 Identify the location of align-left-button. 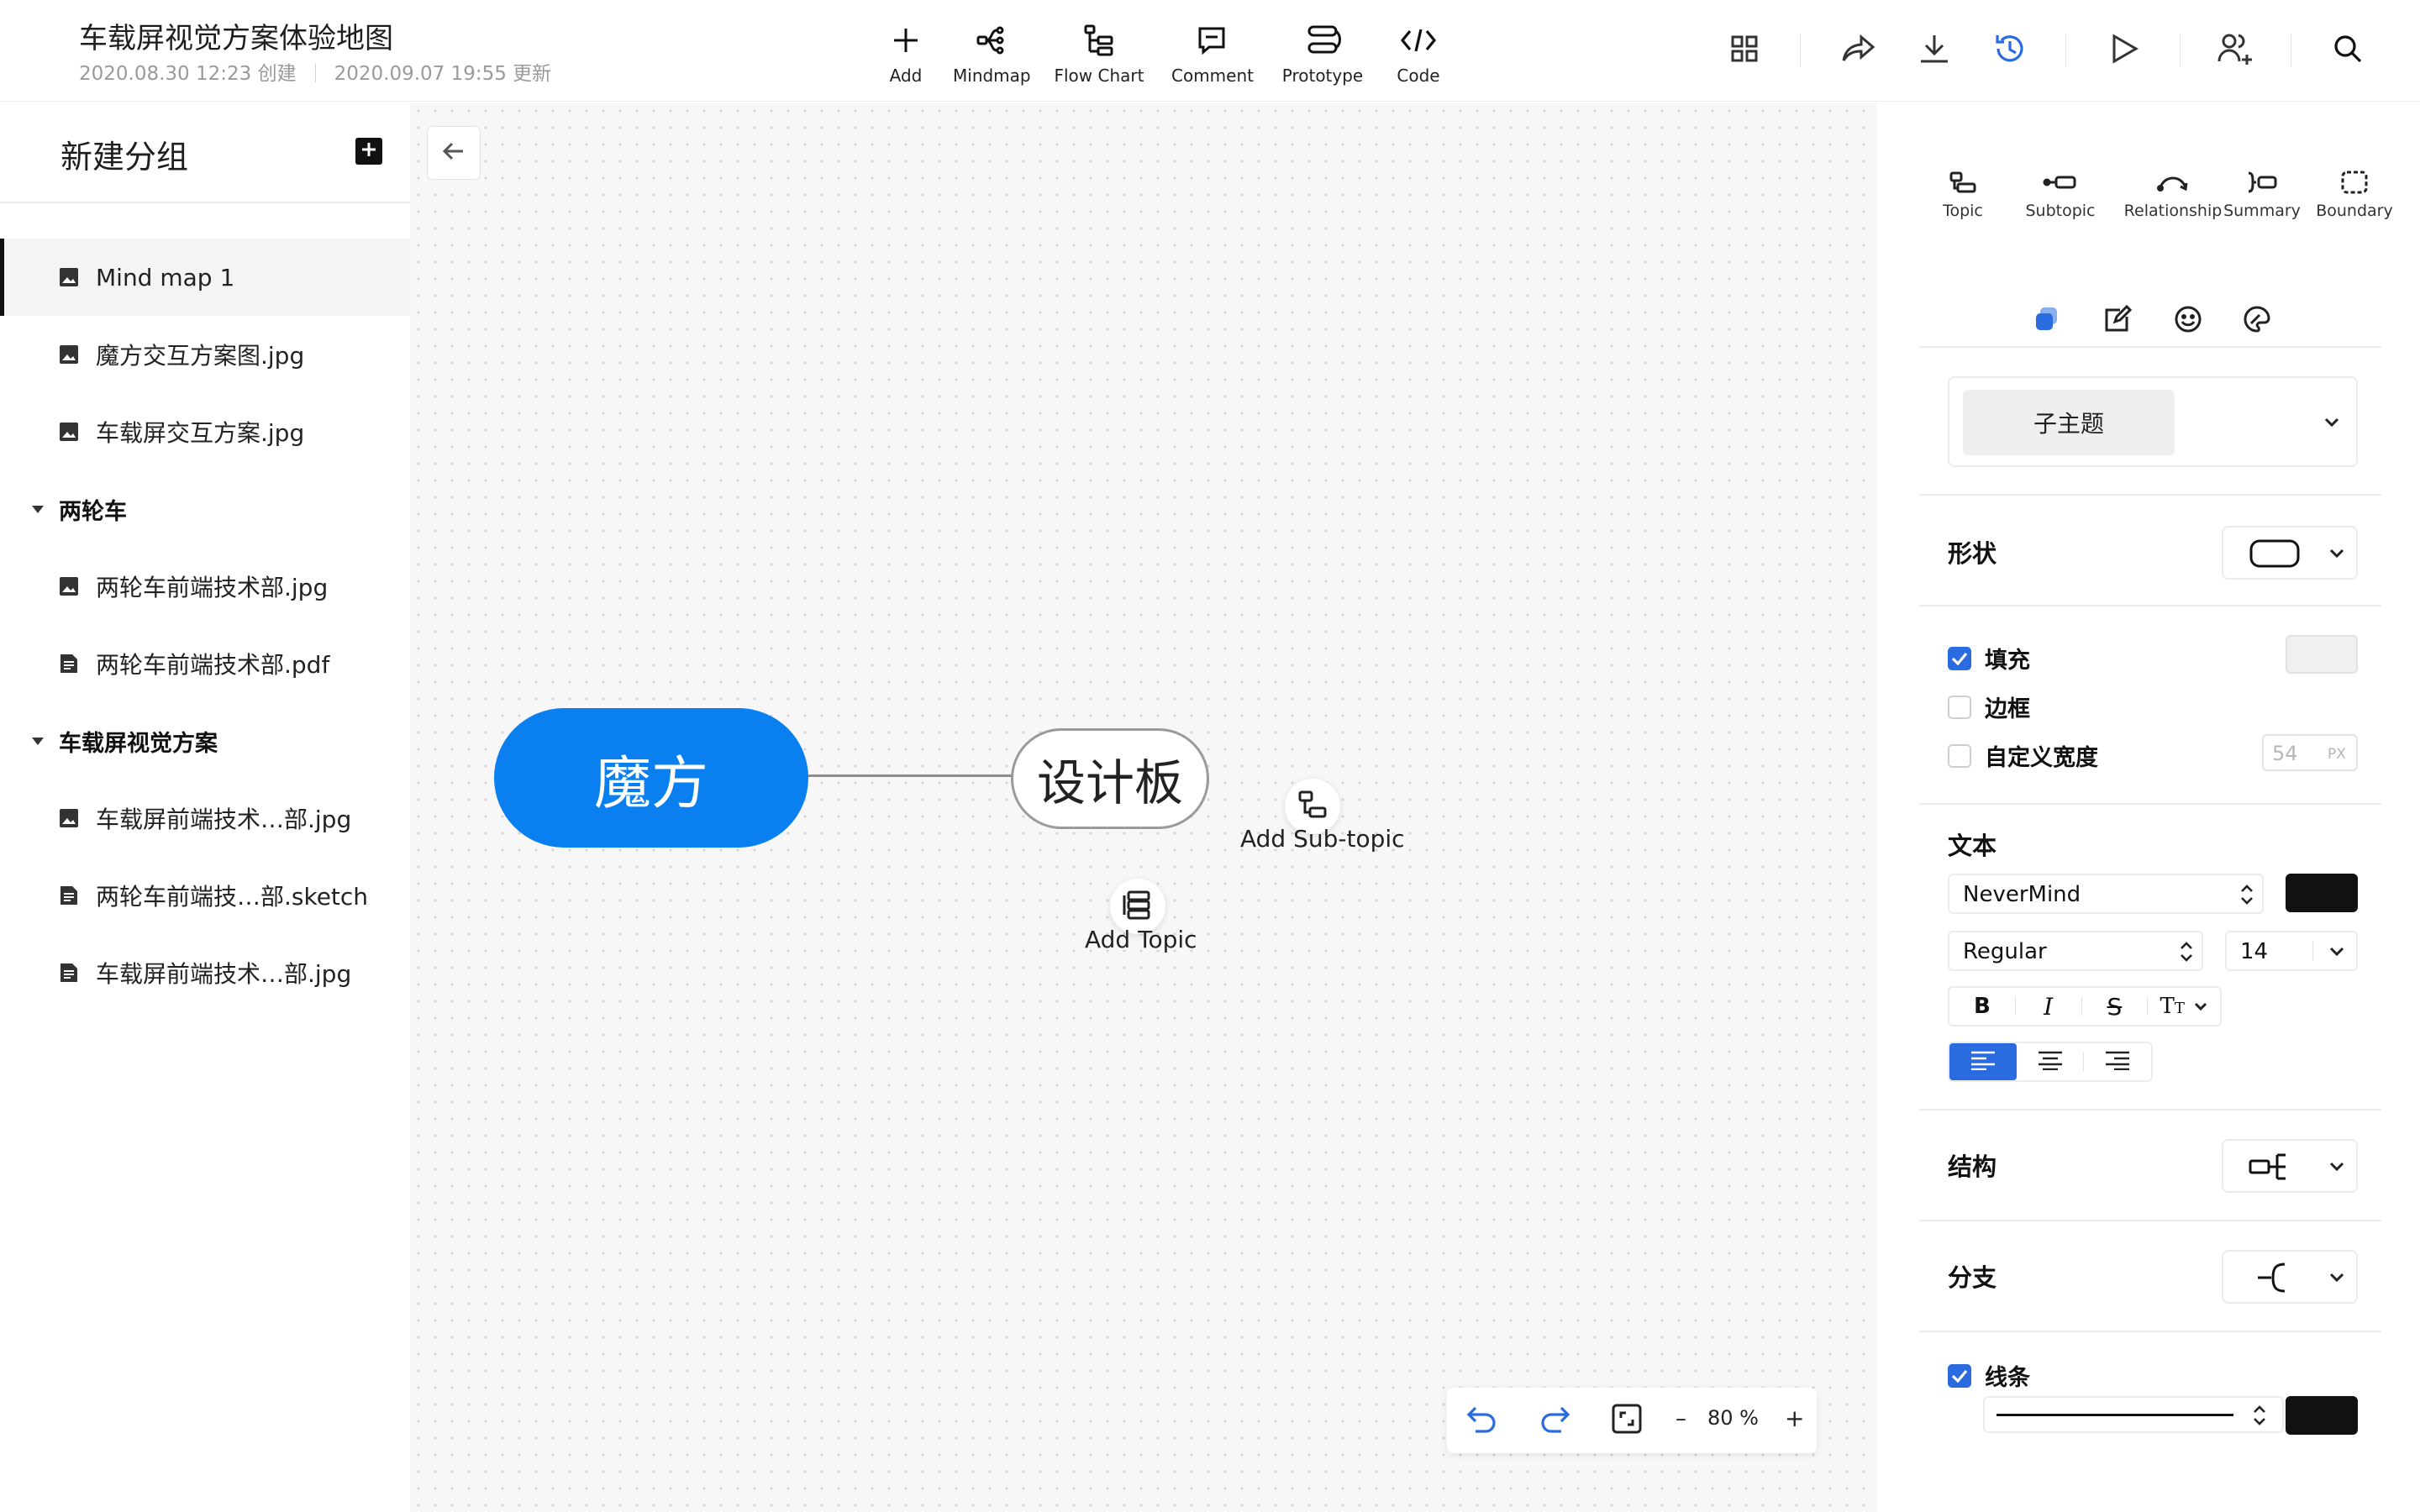
(1983, 1061).